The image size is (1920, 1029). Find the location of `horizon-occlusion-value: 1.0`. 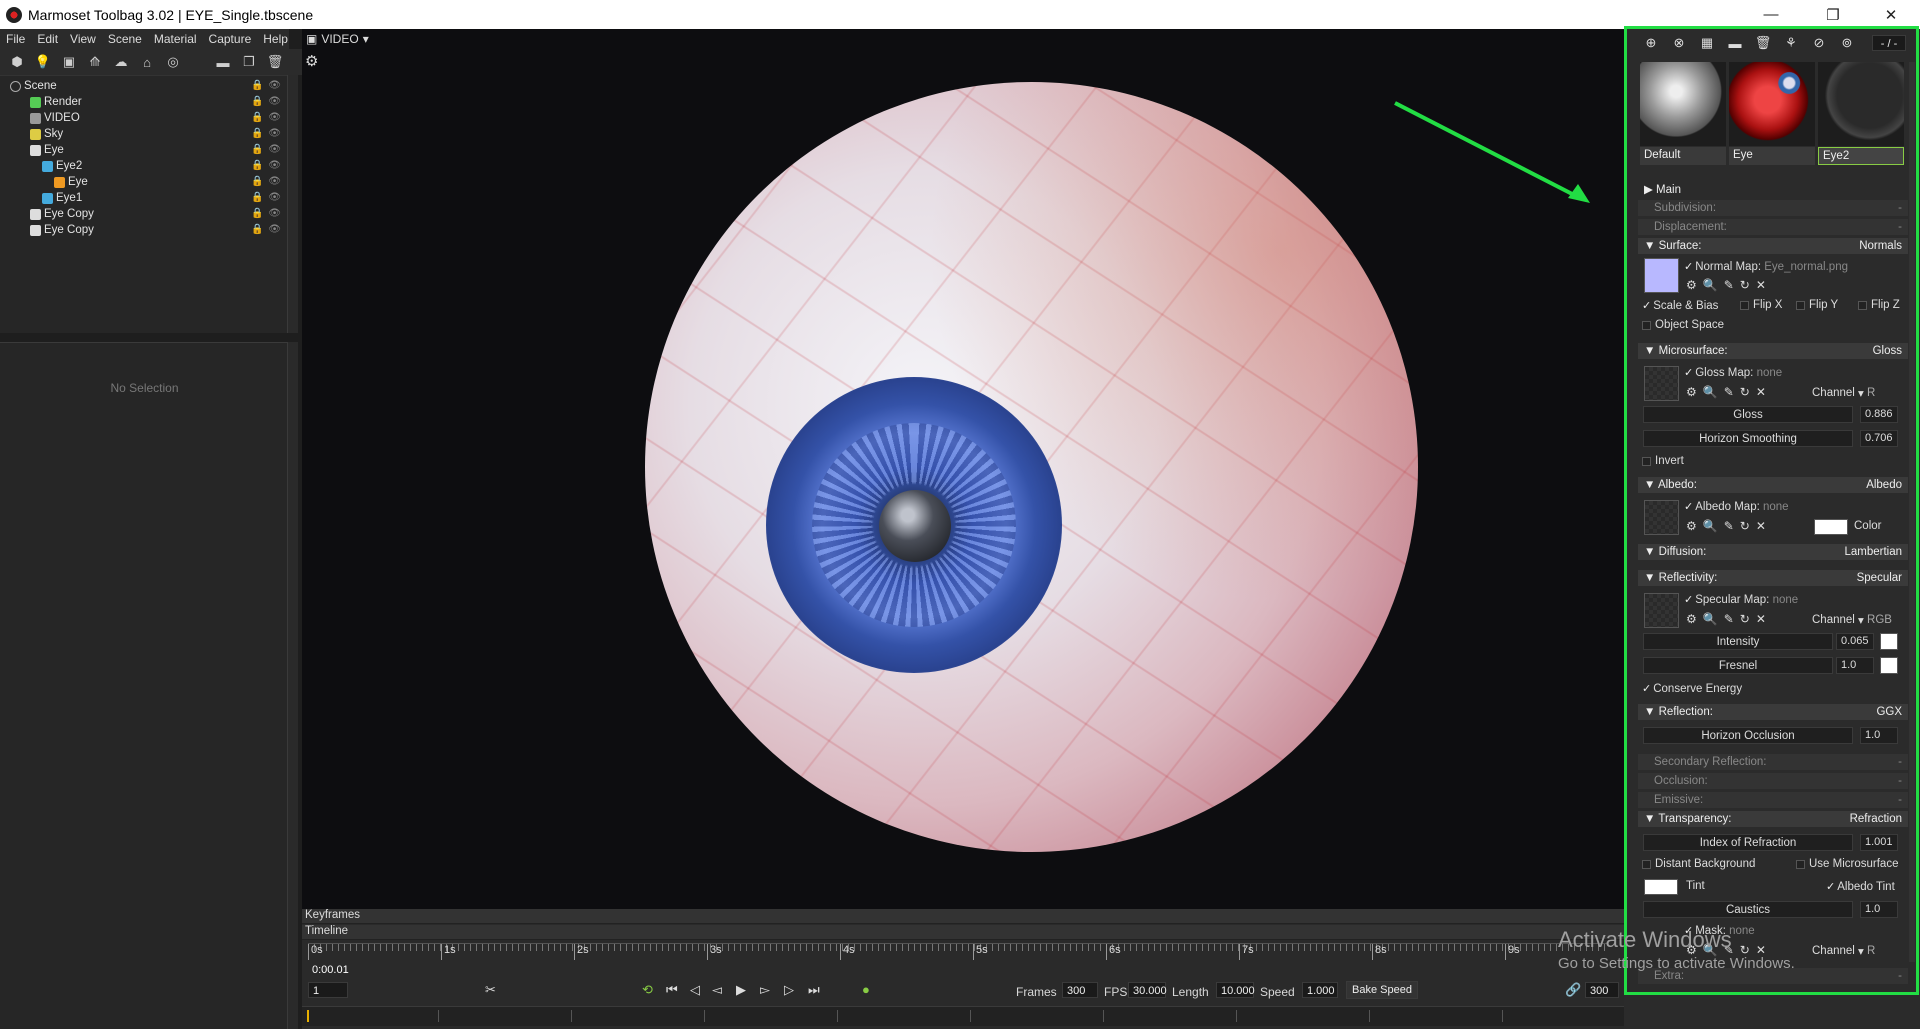

horizon-occlusion-value: 1.0 is located at coordinates (1879, 735).